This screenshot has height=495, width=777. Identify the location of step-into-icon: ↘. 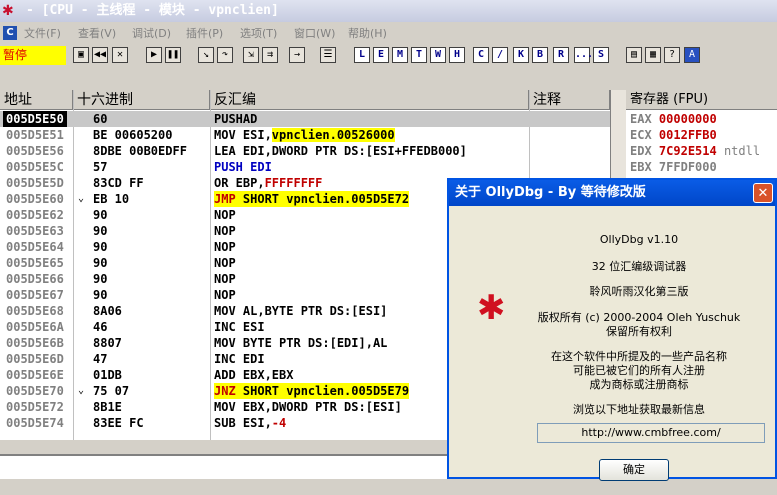
(206, 55).